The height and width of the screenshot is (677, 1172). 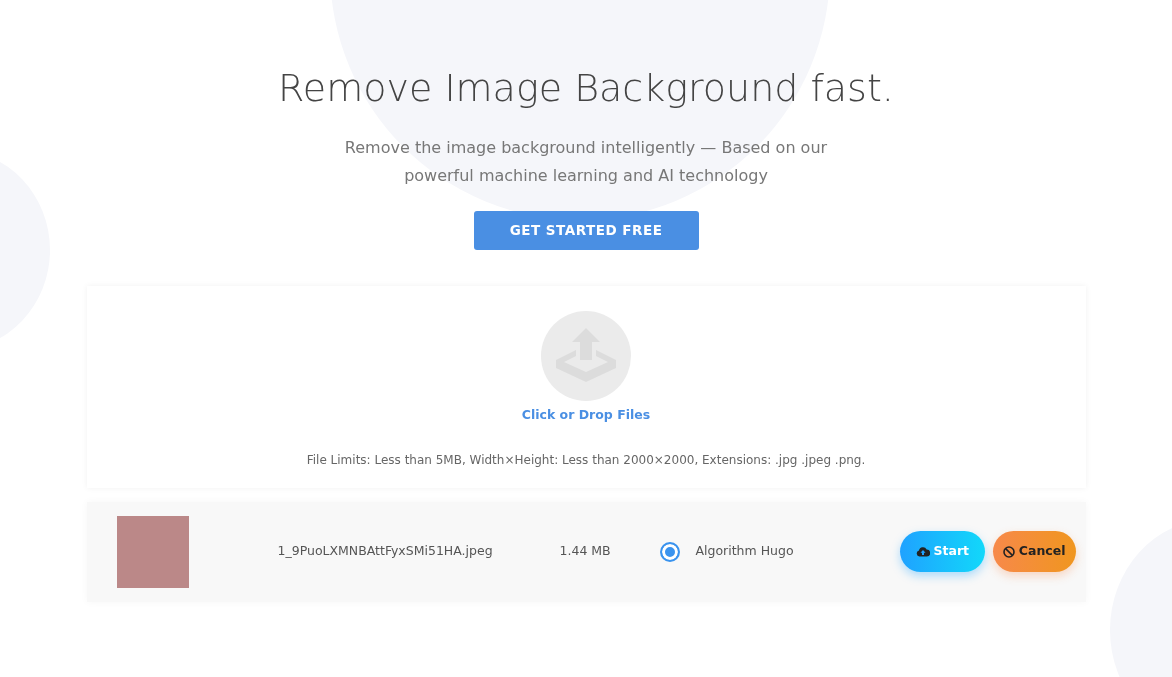 What do you see at coordinates (586, 89) in the screenshot?
I see `page-title: Remove Image Background fast.` at bounding box center [586, 89].